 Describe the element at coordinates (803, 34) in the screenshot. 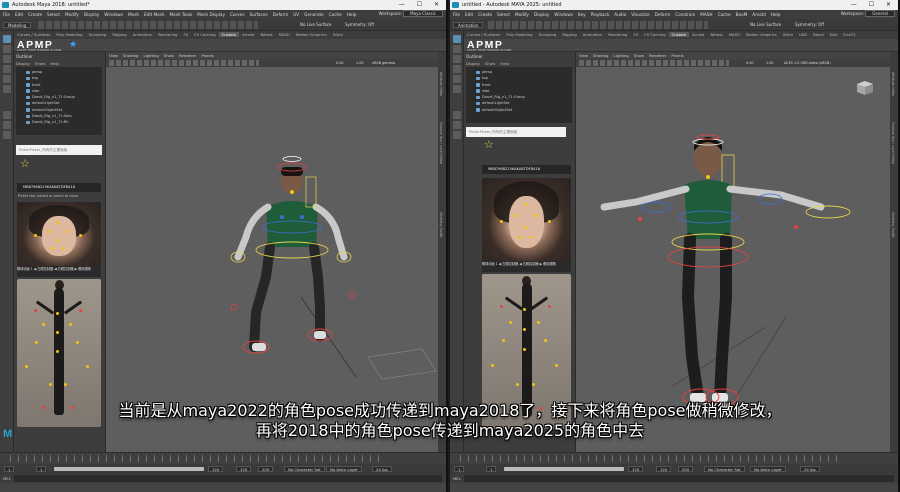

I see `shelf-tab: USD` at that location.